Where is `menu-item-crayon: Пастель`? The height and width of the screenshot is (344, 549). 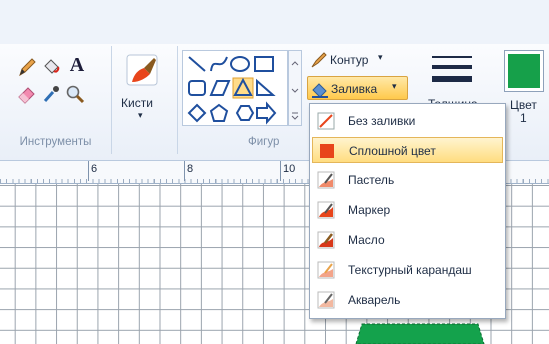
menu-item-crayon: Пастель is located at coordinates (407, 180).